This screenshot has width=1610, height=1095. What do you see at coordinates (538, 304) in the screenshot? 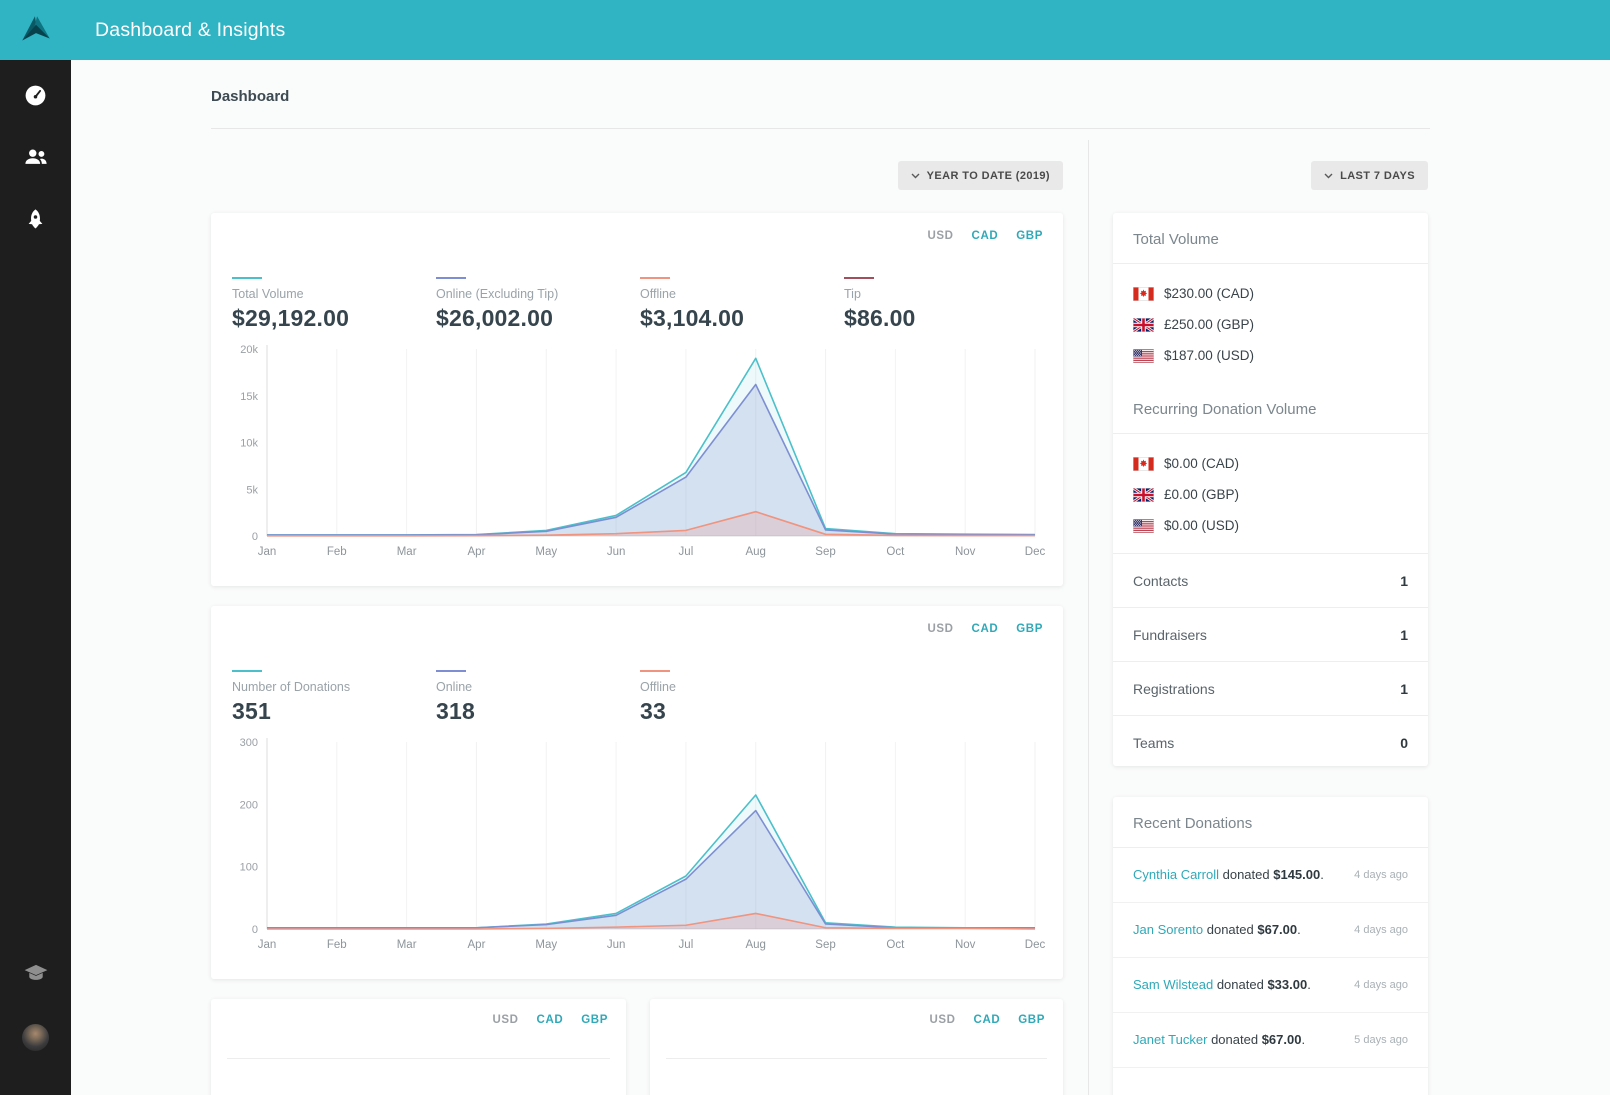
I see `stat-online-excl-tip: Online (Excluding Tip) $26,002.00` at bounding box center [538, 304].